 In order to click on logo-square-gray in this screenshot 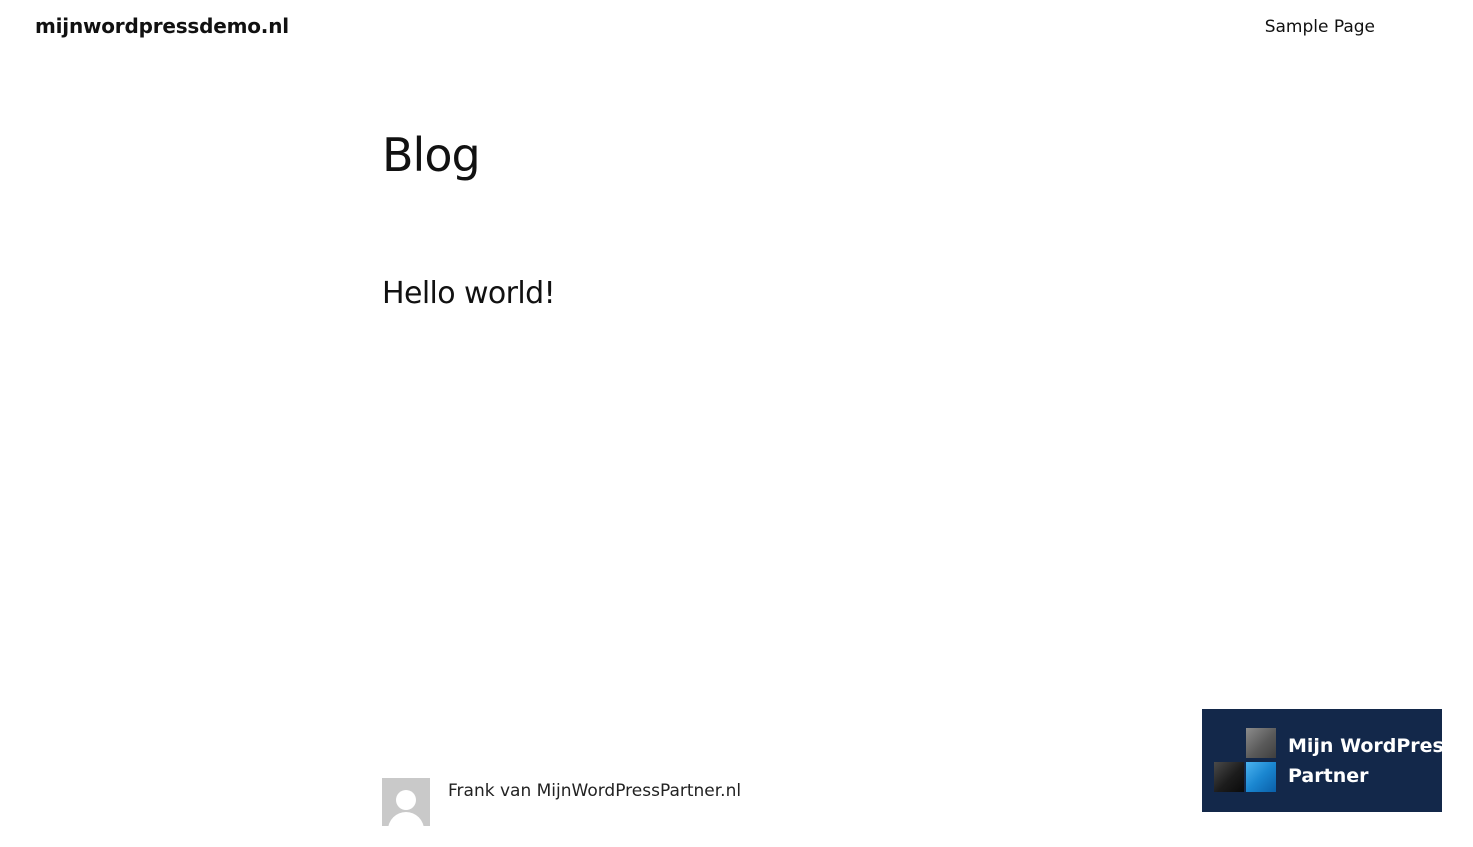, I will do `click(1261, 742)`.